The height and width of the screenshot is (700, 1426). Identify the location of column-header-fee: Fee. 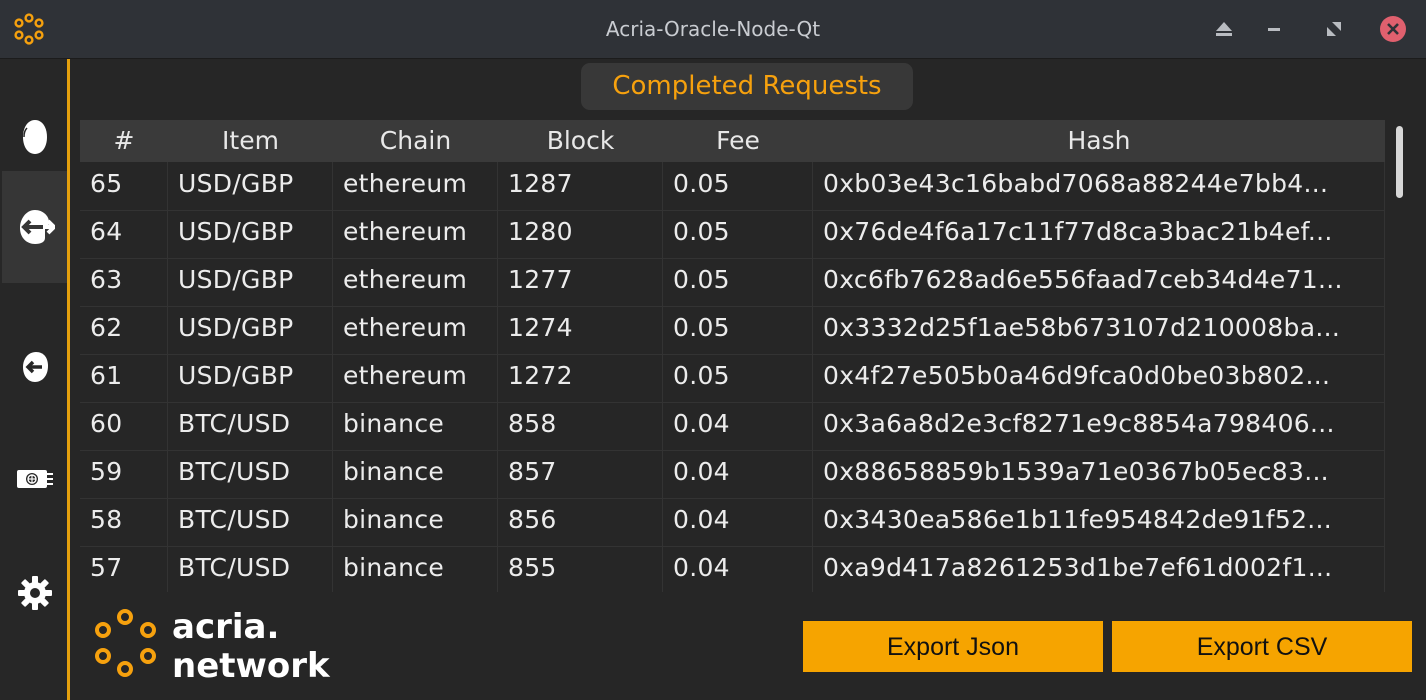
(738, 141).